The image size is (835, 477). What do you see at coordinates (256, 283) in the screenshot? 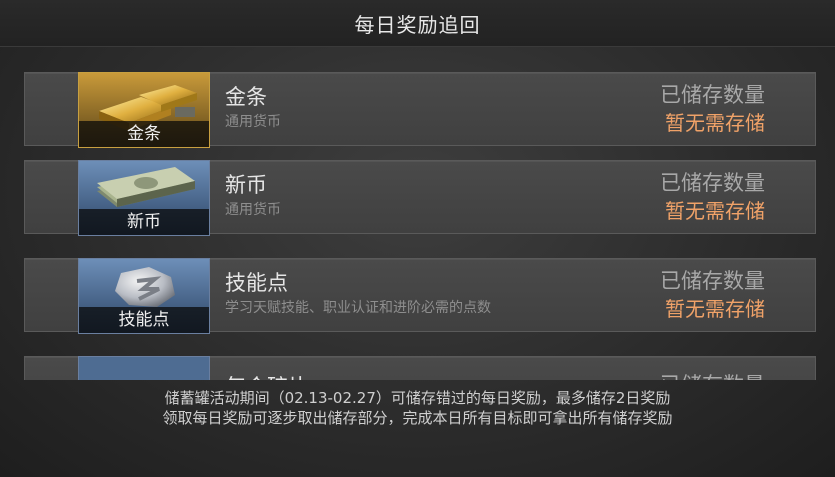
I see `item-name: 技能点` at bounding box center [256, 283].